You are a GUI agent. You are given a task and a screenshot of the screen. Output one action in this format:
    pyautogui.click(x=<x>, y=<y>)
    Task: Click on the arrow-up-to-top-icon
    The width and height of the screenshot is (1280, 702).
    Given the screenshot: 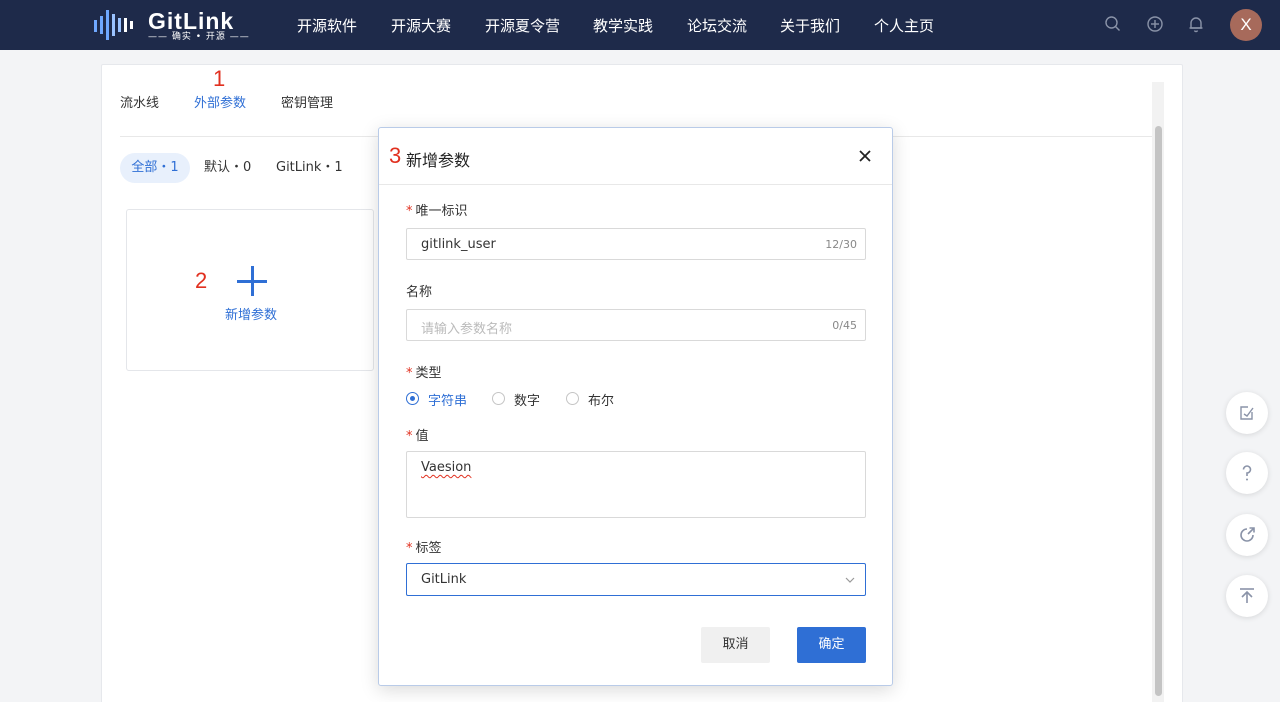 What is the action you would take?
    pyautogui.click(x=1247, y=595)
    